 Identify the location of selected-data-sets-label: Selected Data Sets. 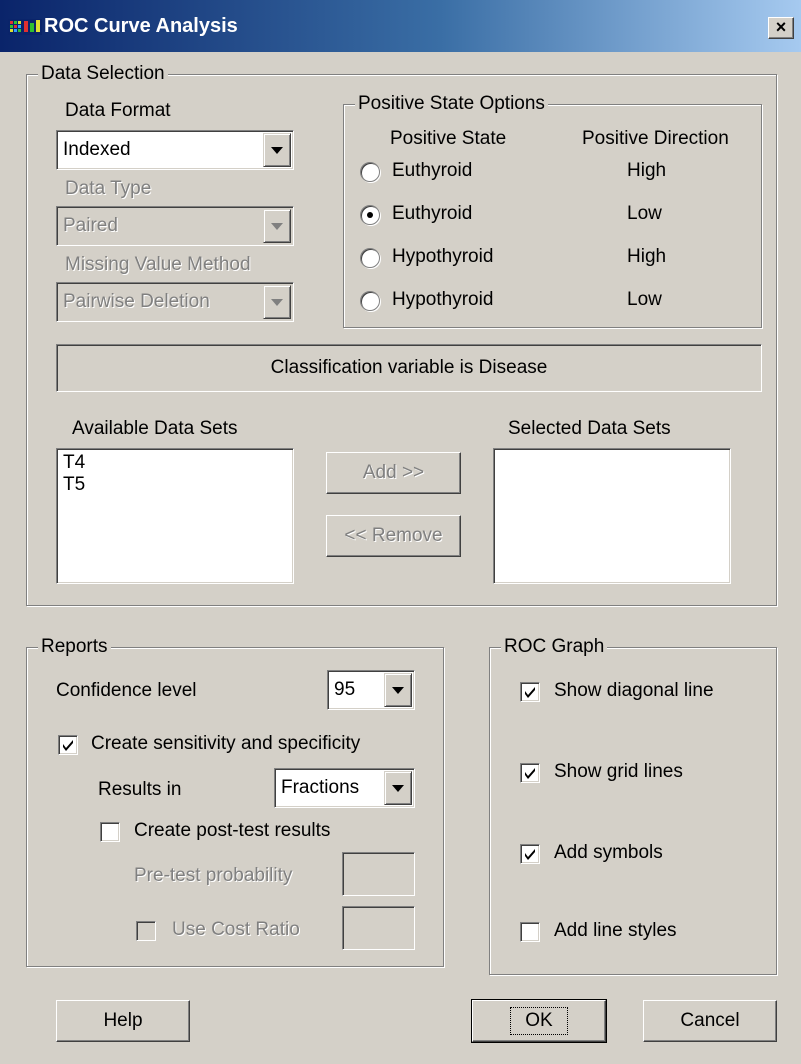
(589, 428).